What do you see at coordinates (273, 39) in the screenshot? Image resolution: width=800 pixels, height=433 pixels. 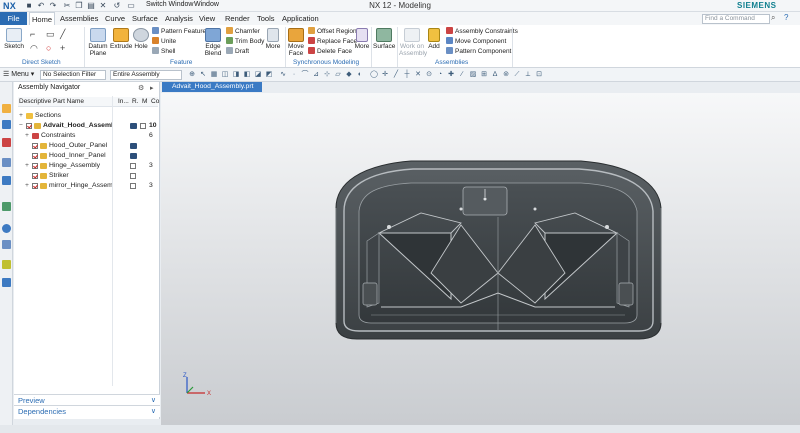 I see `feature-more-button: More` at bounding box center [273, 39].